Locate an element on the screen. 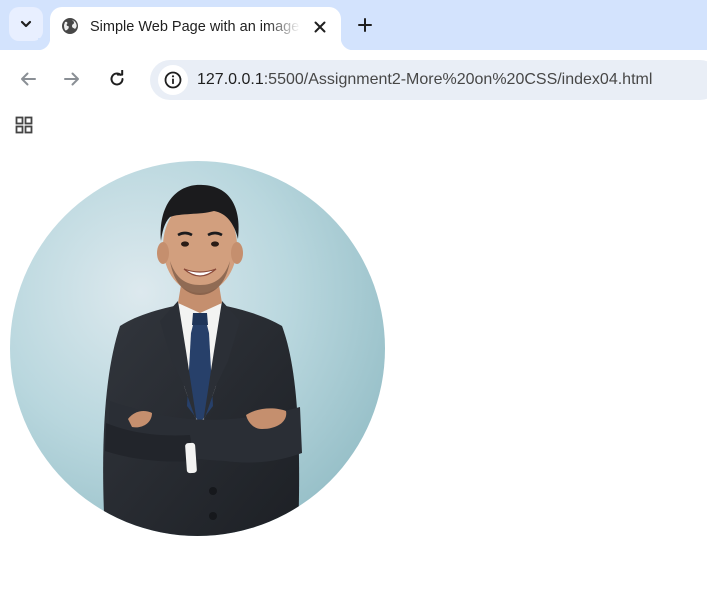 Image resolution: width=707 pixels, height=616 pixels. plus-icon is located at coordinates (365, 25).